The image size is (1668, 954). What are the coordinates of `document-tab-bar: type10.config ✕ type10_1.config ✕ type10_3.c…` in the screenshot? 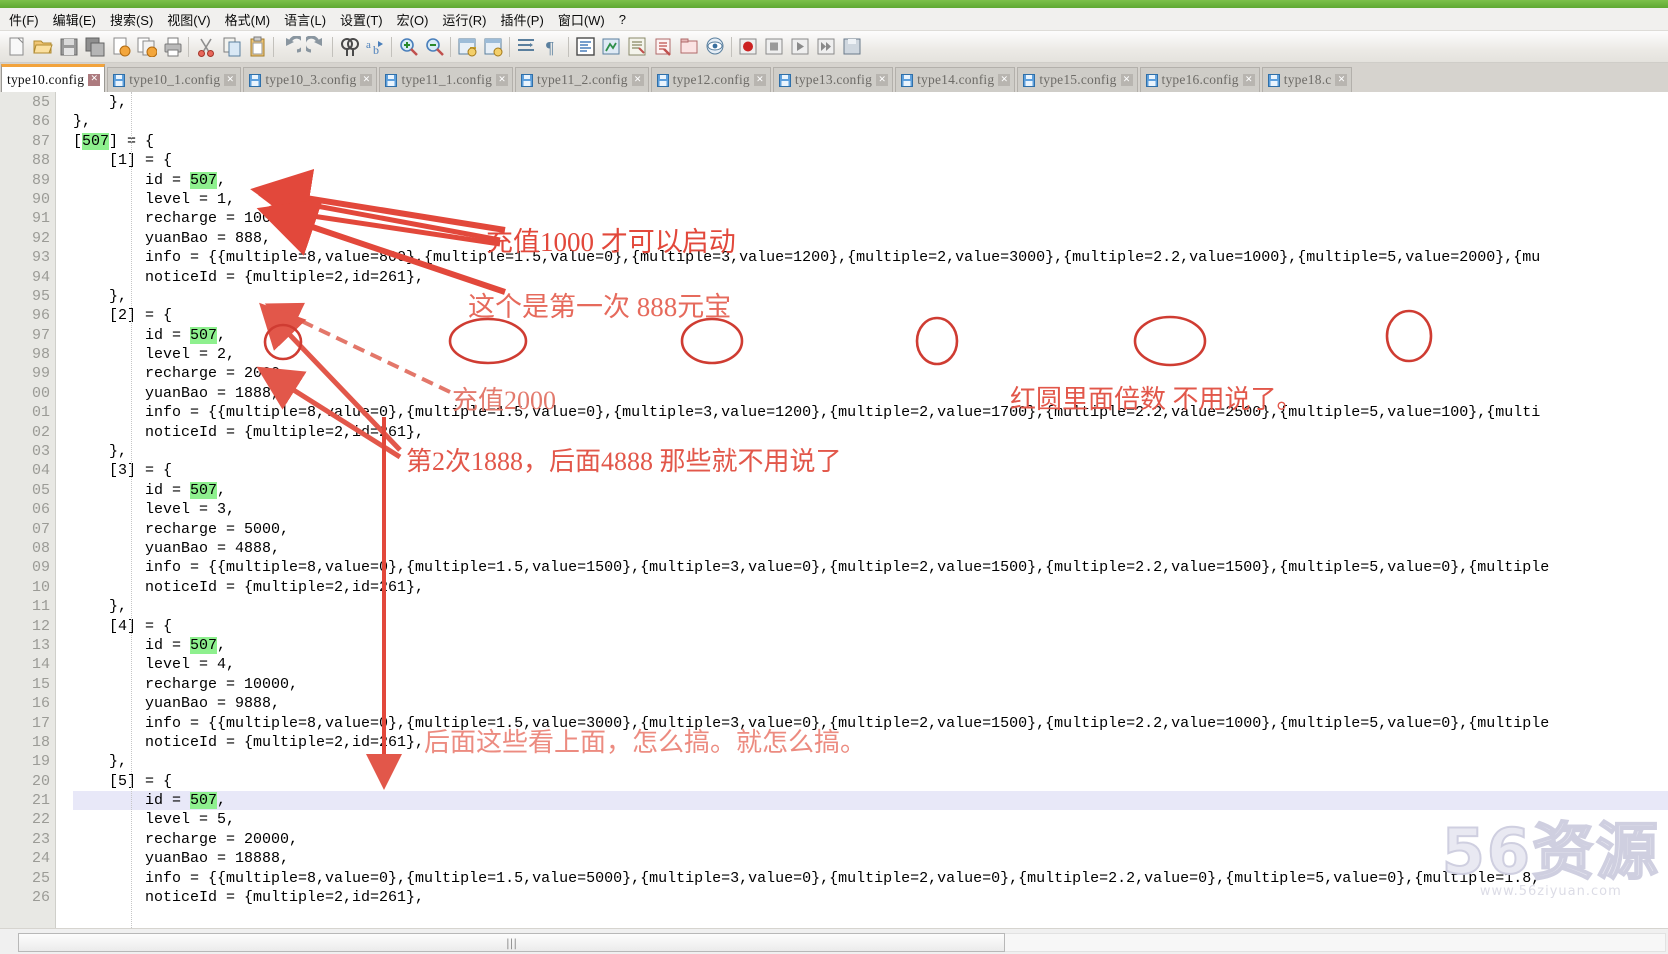 It's located at (834, 77).